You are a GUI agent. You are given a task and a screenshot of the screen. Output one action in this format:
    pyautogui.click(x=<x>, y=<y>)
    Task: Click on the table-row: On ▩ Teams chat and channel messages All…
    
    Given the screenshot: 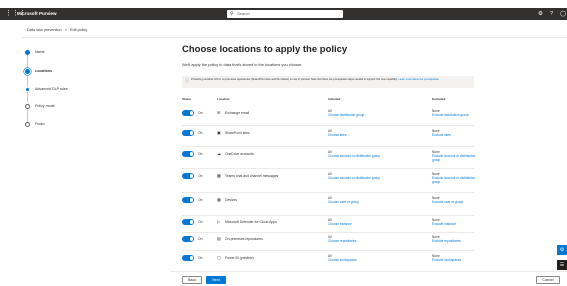 What is the action you would take?
    pyautogui.click(x=329, y=180)
    